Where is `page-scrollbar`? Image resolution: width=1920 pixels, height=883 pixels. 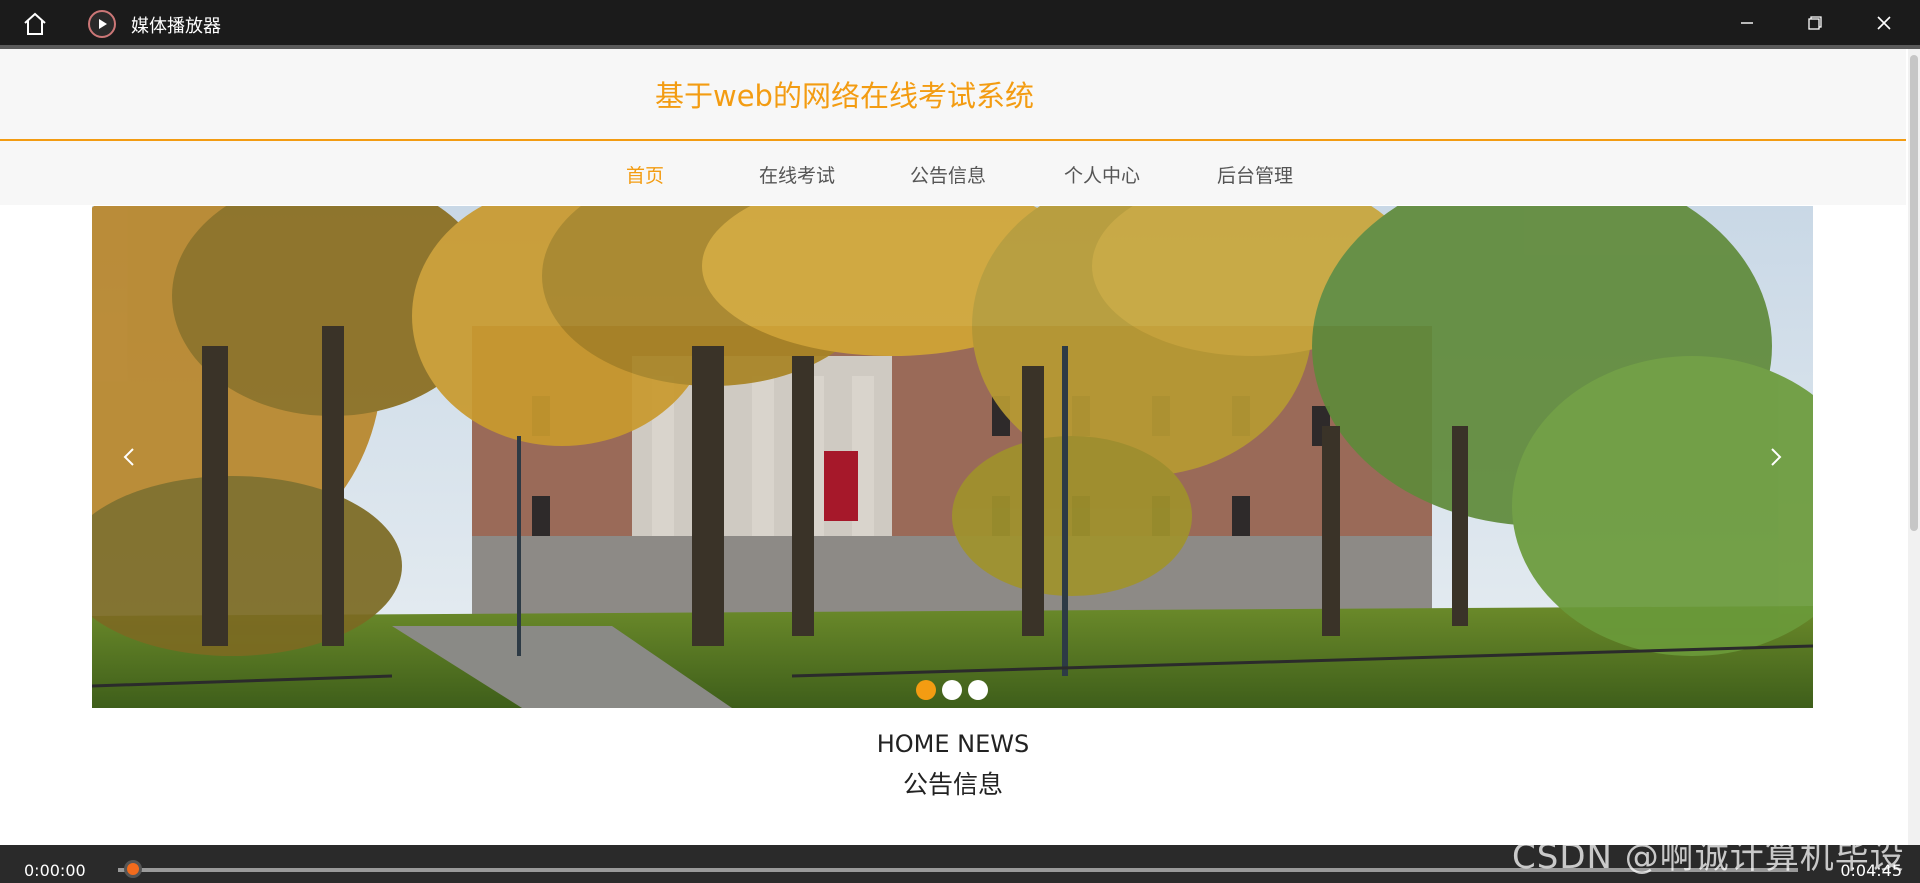
page-scrollbar is located at coordinates (1914, 447).